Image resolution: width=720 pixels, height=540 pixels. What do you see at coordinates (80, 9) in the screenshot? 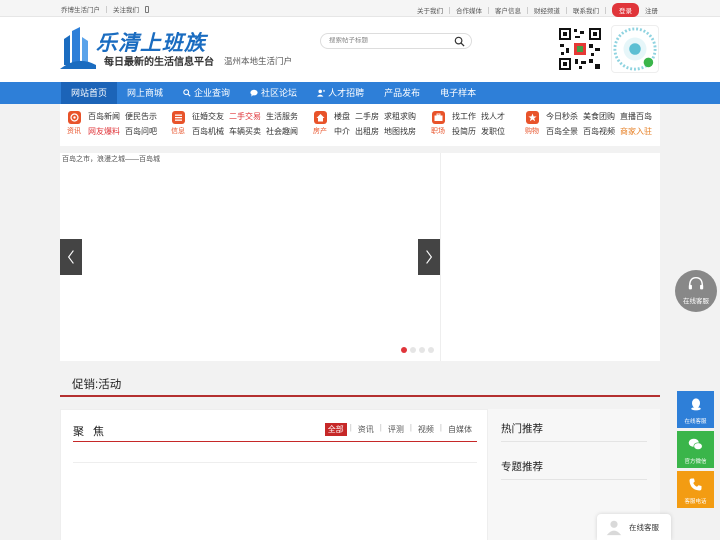
I see `site-link: 乔博生活门户` at bounding box center [80, 9].